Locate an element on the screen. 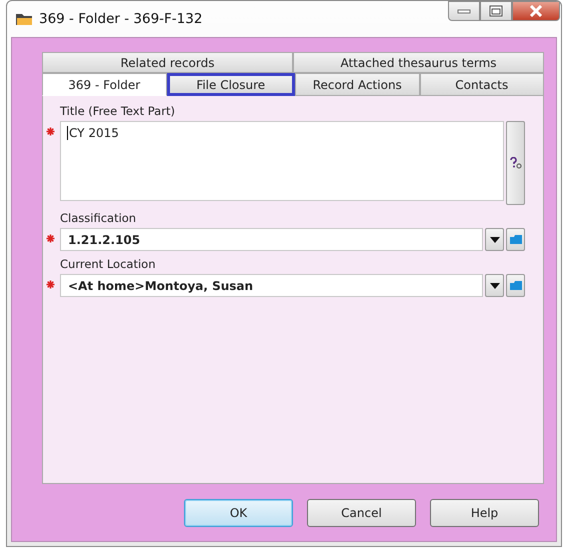 Image resolution: width=565 pixels, height=554 pixels. maximize-icon is located at coordinates (496, 11).